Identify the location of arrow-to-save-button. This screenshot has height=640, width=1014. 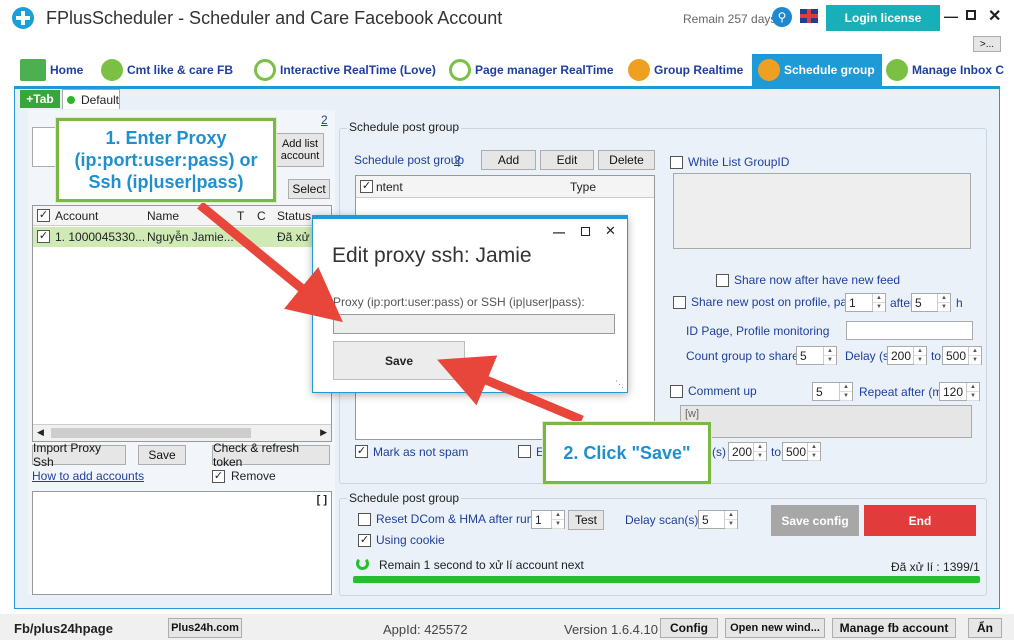
(510, 390).